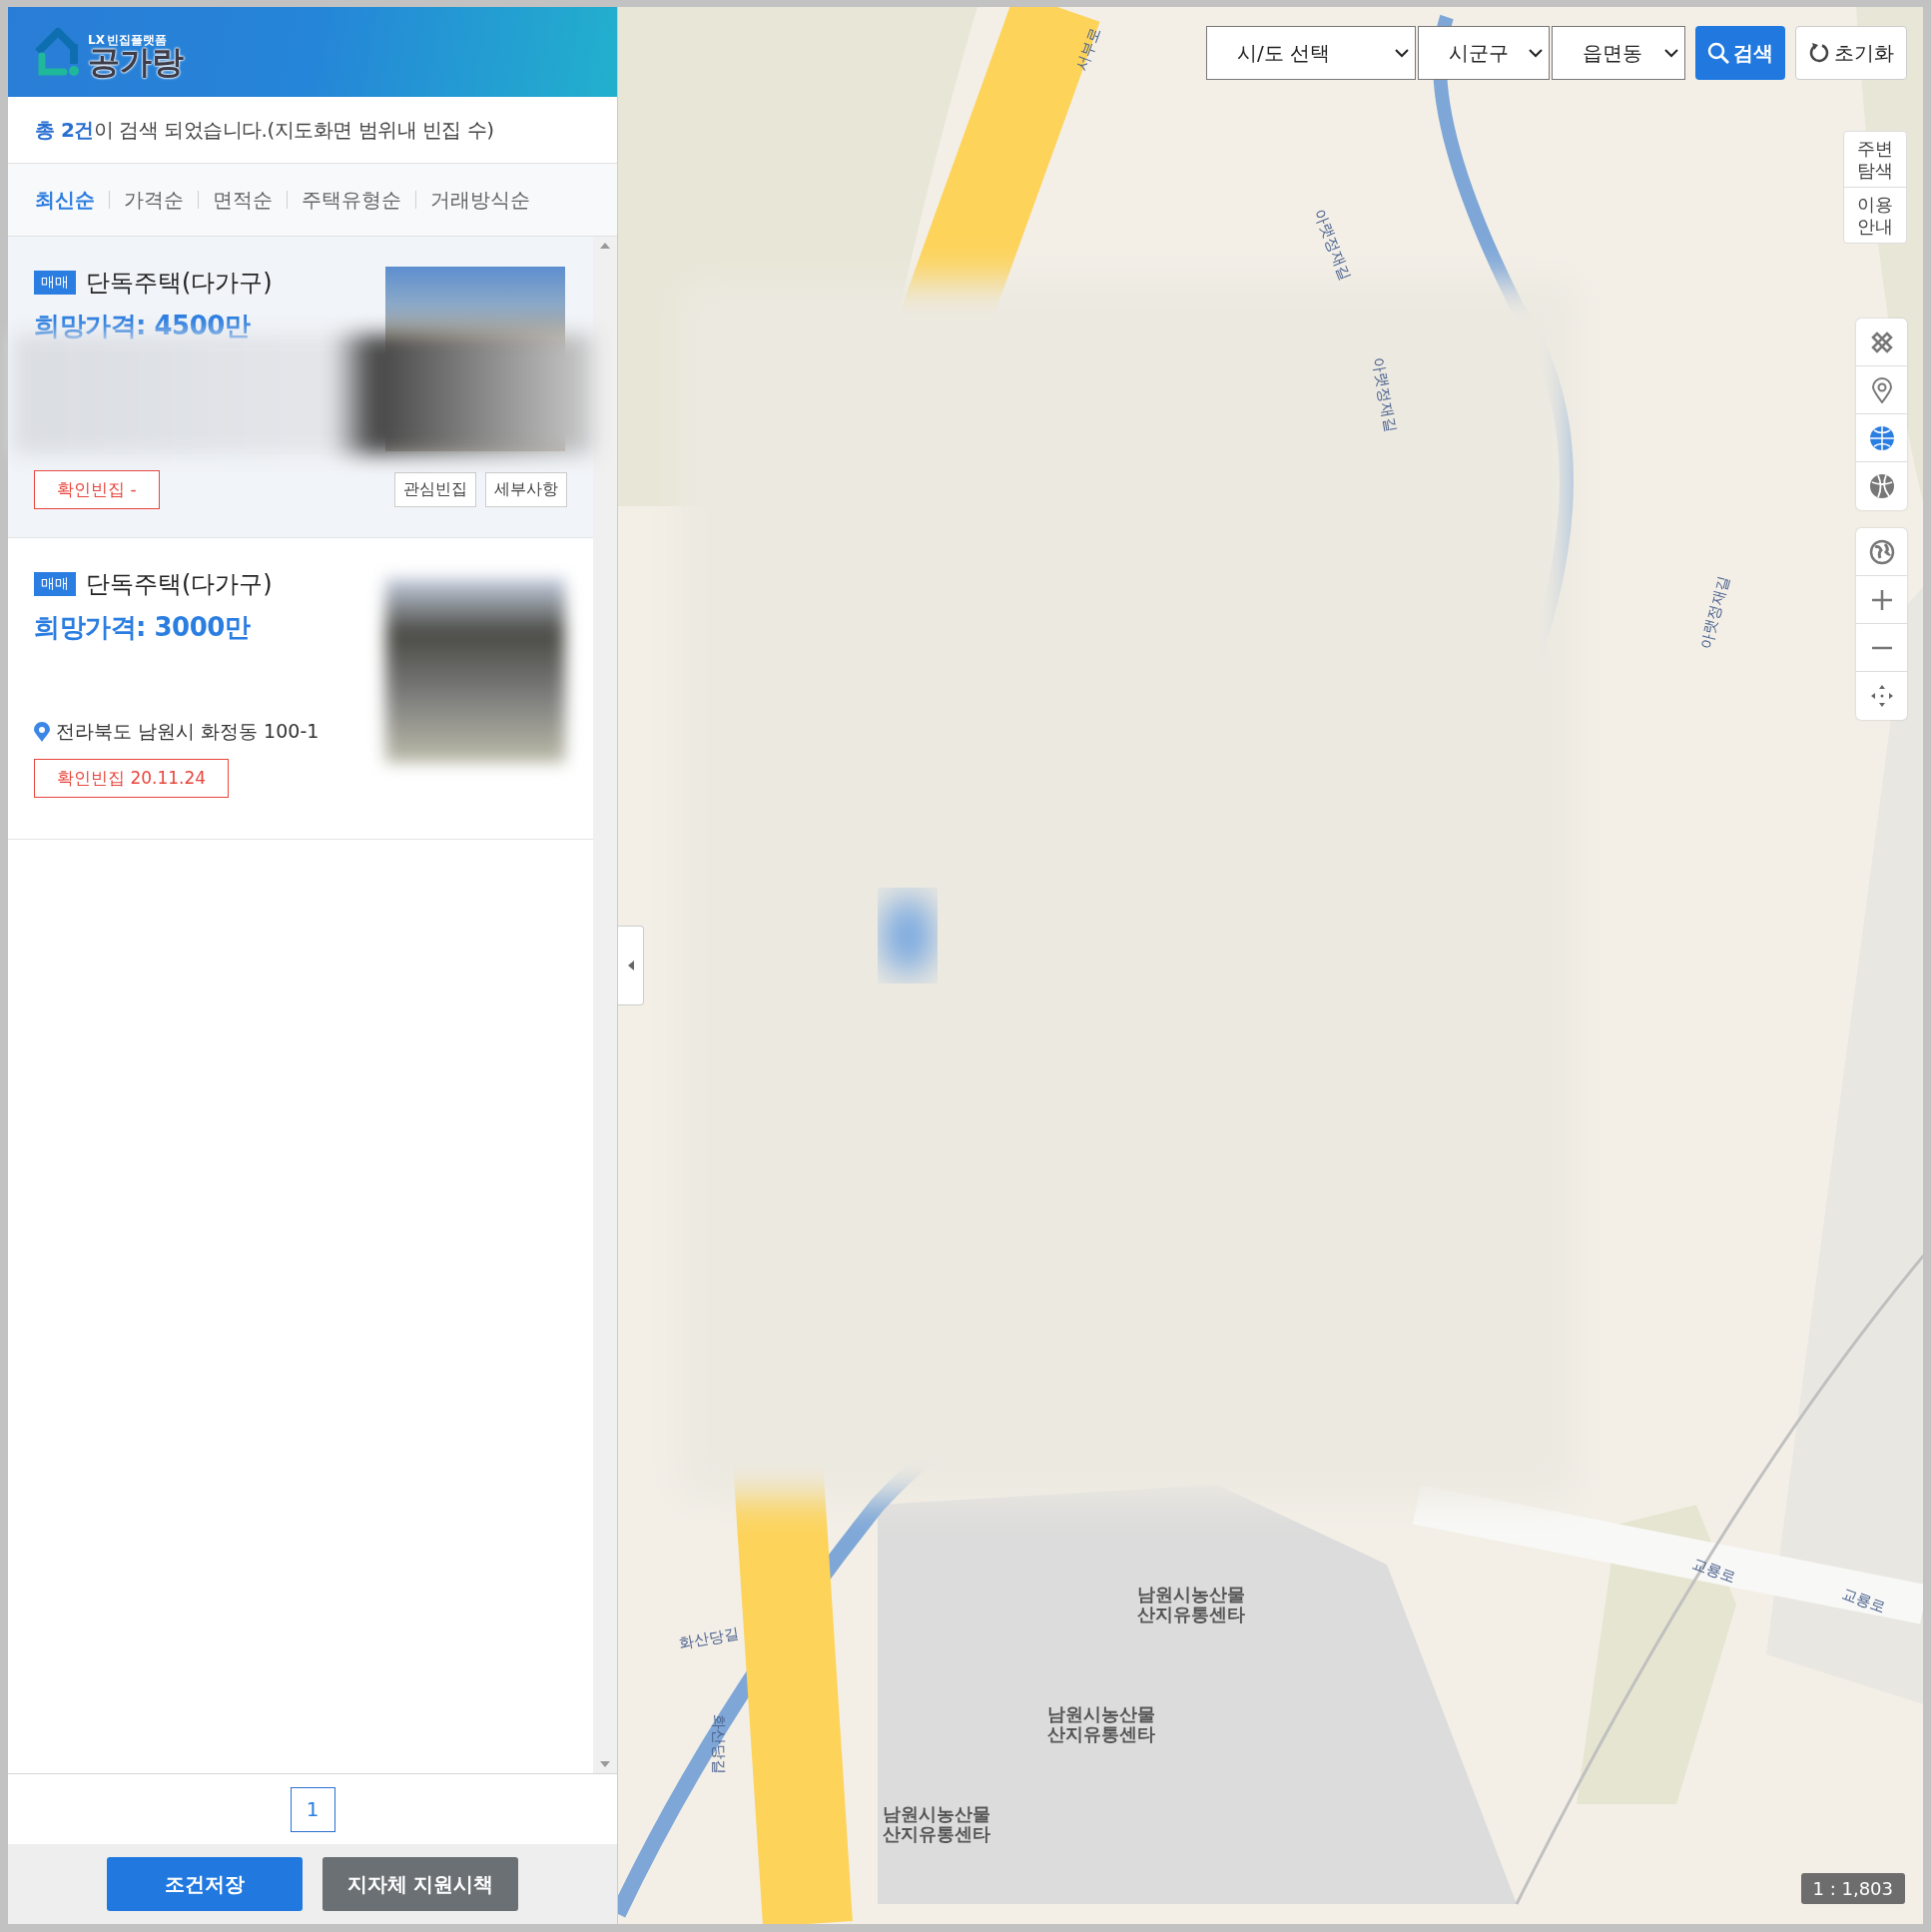 The height and width of the screenshot is (1932, 1931). What do you see at coordinates (605, 1764) in the screenshot?
I see `scroll-down-icon` at bounding box center [605, 1764].